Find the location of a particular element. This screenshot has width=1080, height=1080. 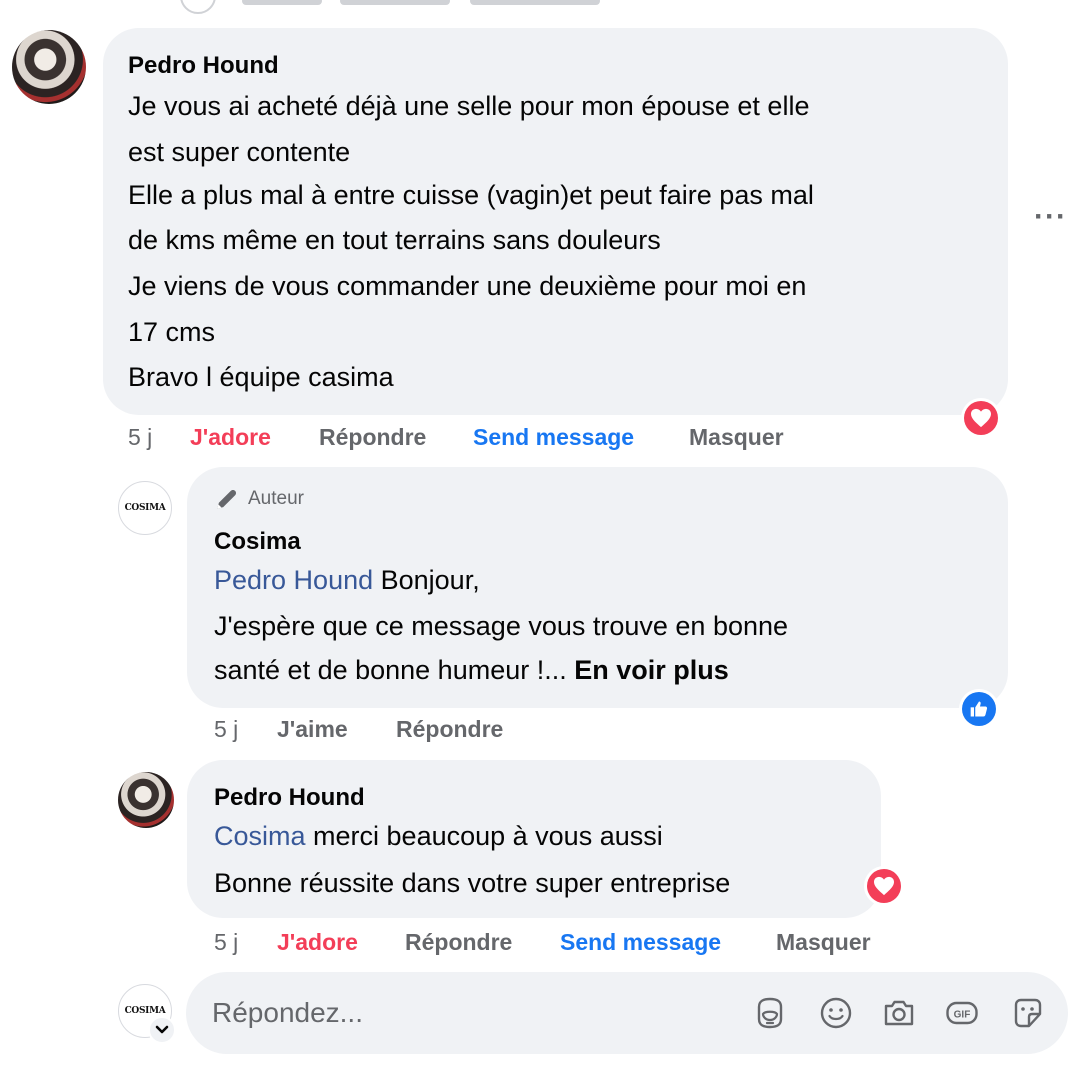

mention-link: Pedro Hound is located at coordinates (293, 580).